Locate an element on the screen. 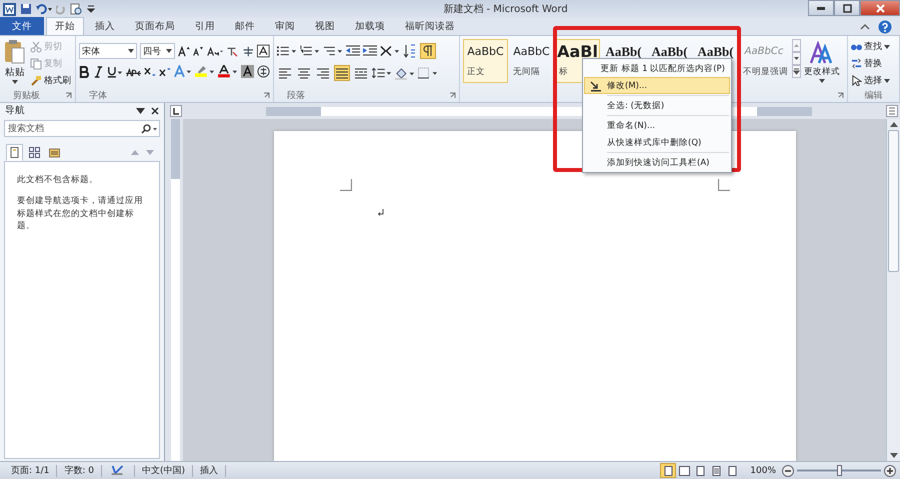 The width and height of the screenshot is (900, 479). style-item: AaBbCc 不明显强调 is located at coordinates (764, 61).